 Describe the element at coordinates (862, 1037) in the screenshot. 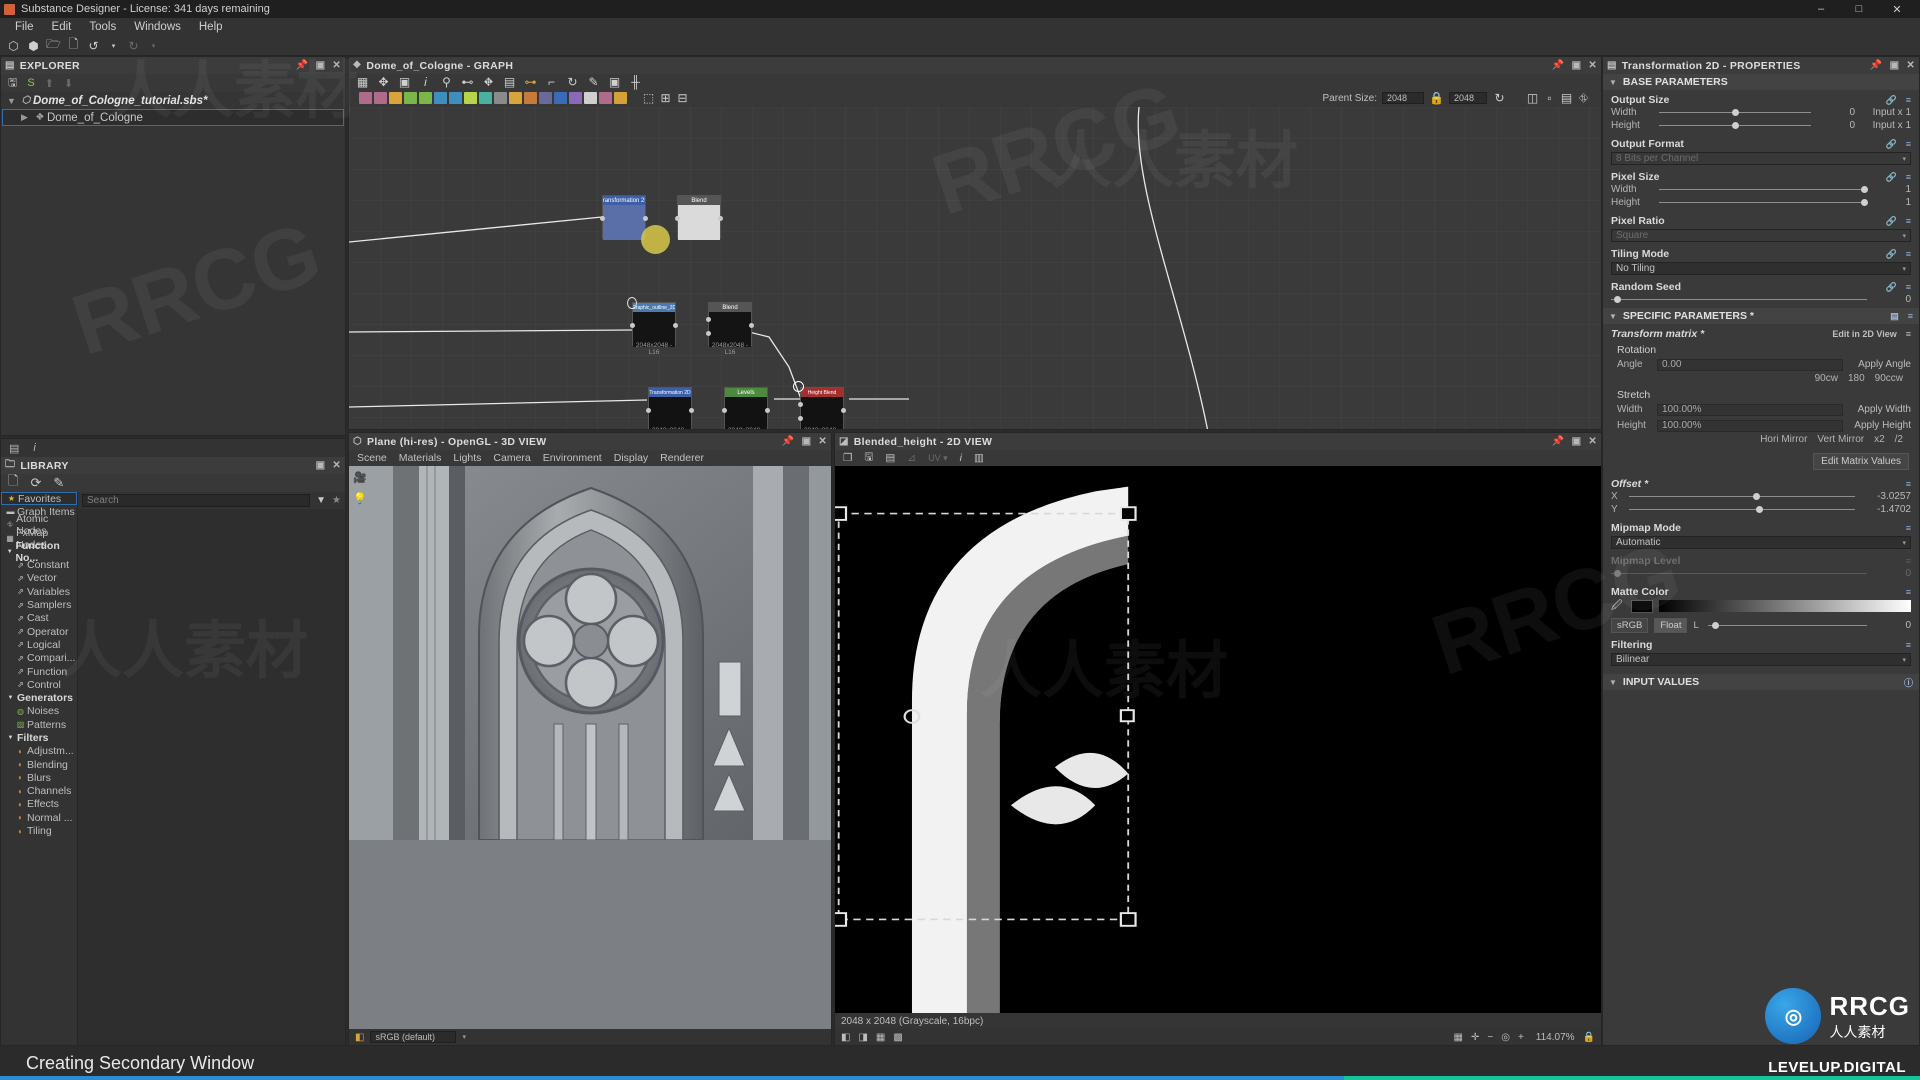

I see `channel-gray-icon: ◨` at that location.